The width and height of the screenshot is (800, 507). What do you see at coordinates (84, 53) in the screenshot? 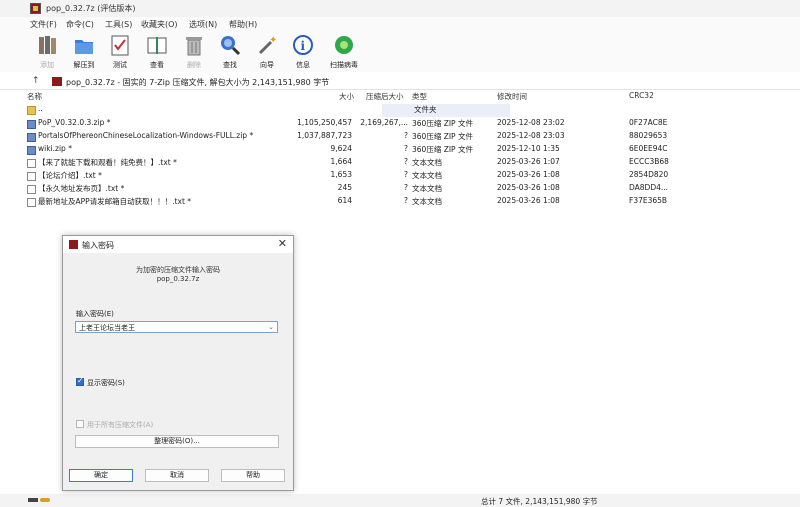
I see `extract-to-button: 解压到` at bounding box center [84, 53].